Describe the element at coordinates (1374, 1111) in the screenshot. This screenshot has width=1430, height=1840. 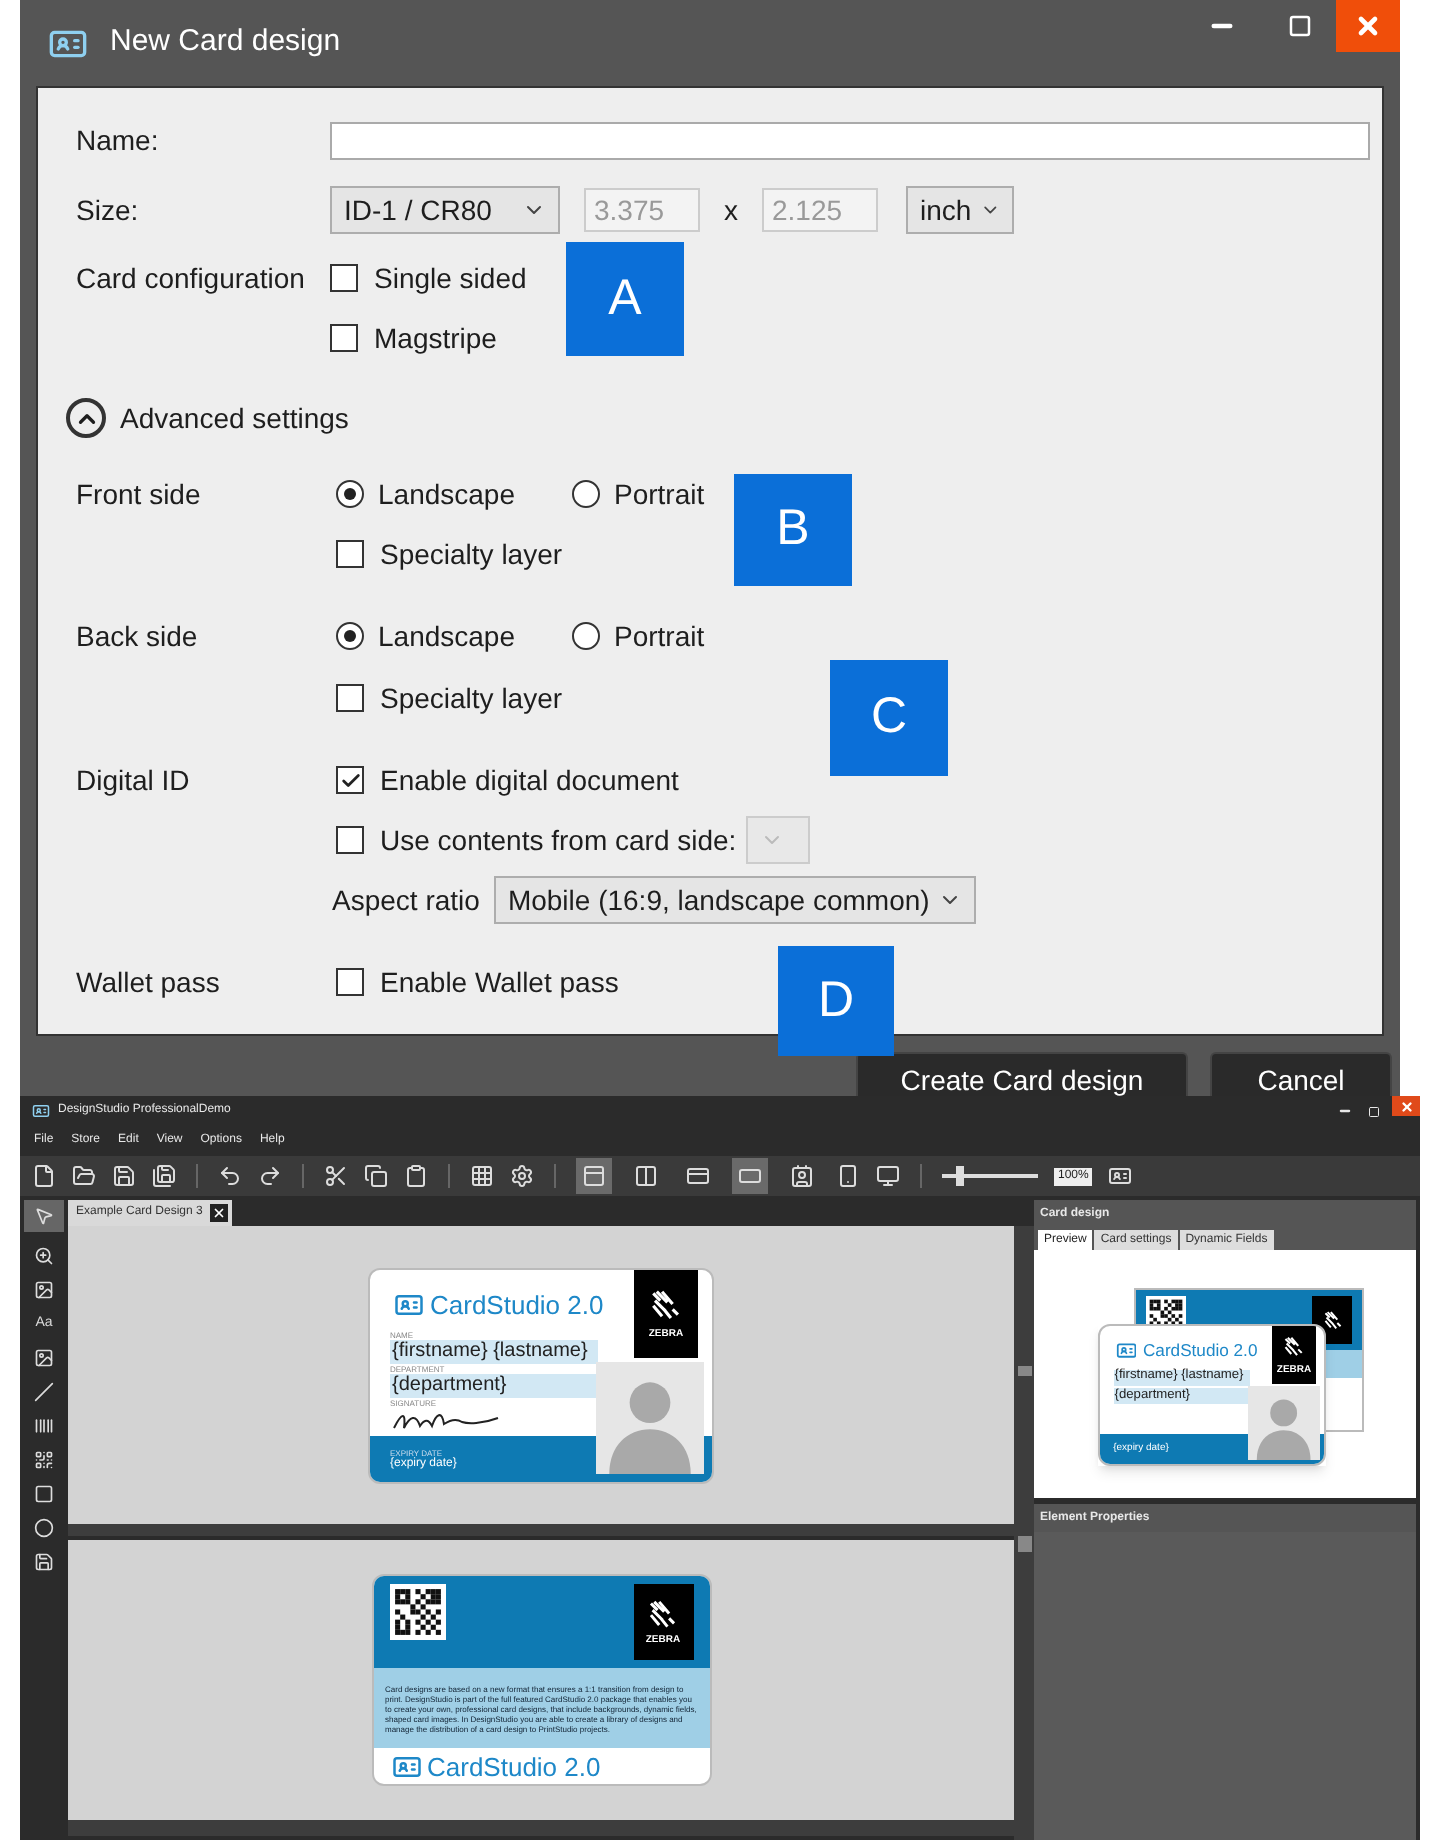
I see `maximize-icon` at that location.